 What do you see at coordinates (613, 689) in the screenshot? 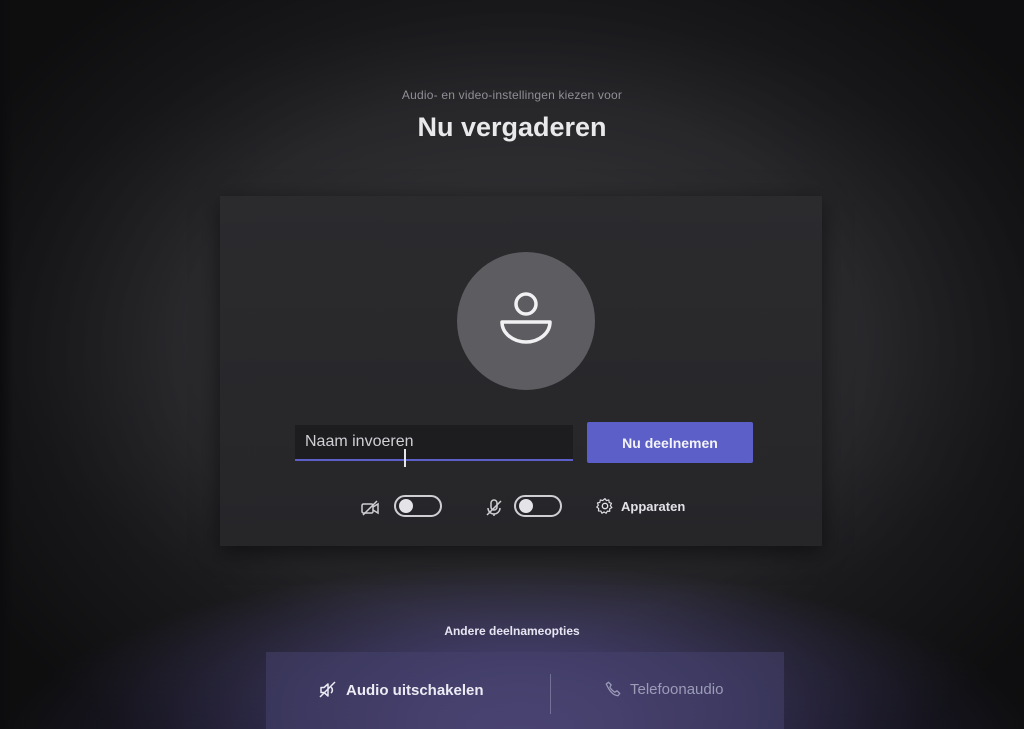
I see `phone-icon` at bounding box center [613, 689].